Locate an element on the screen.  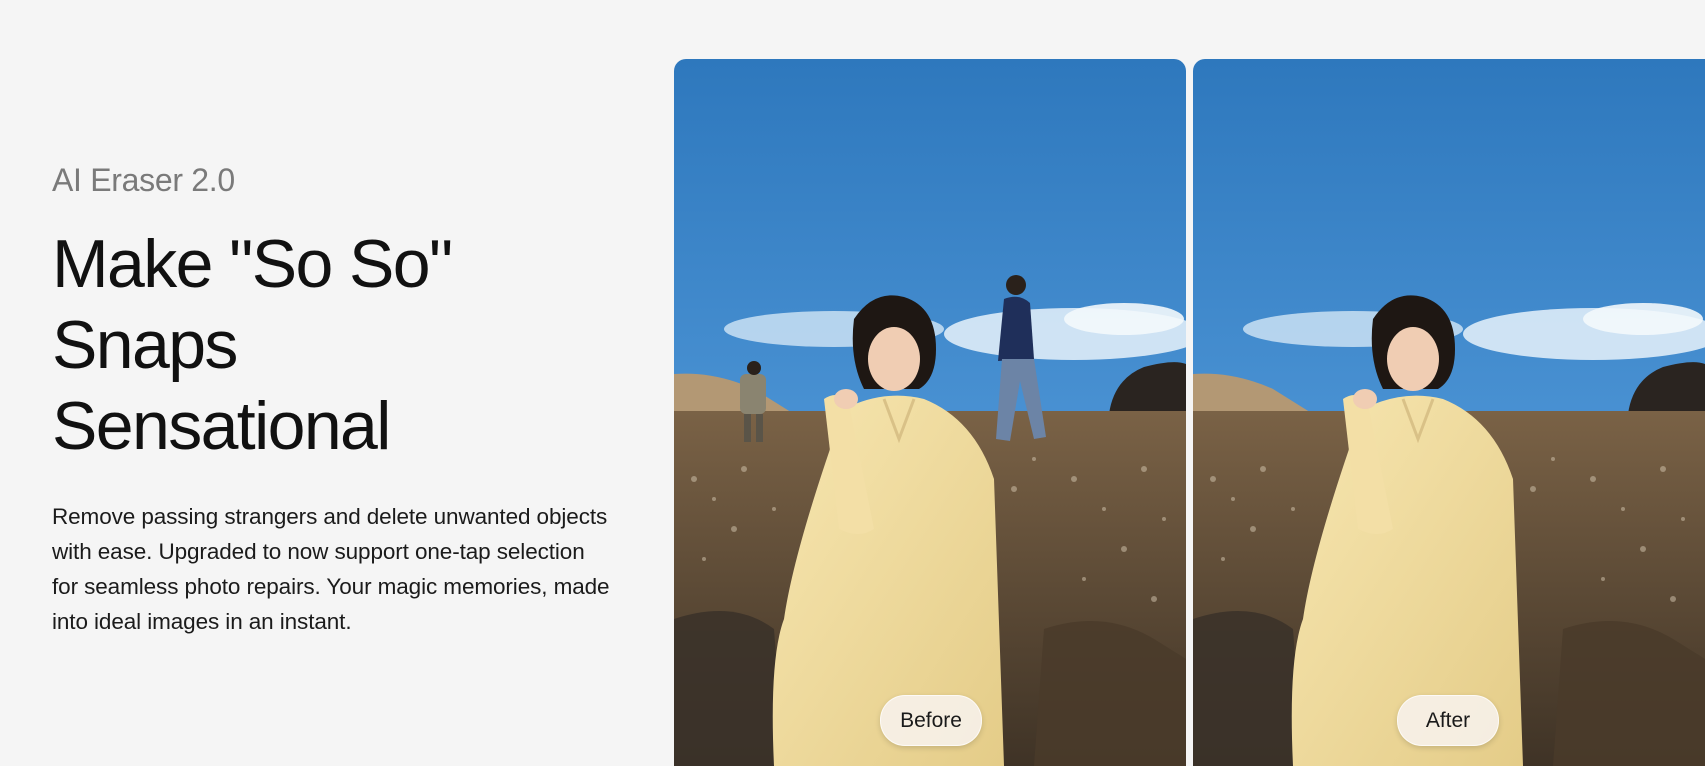
feature-eyebrow: AI Eraser 2.0 is located at coordinates (143, 180).